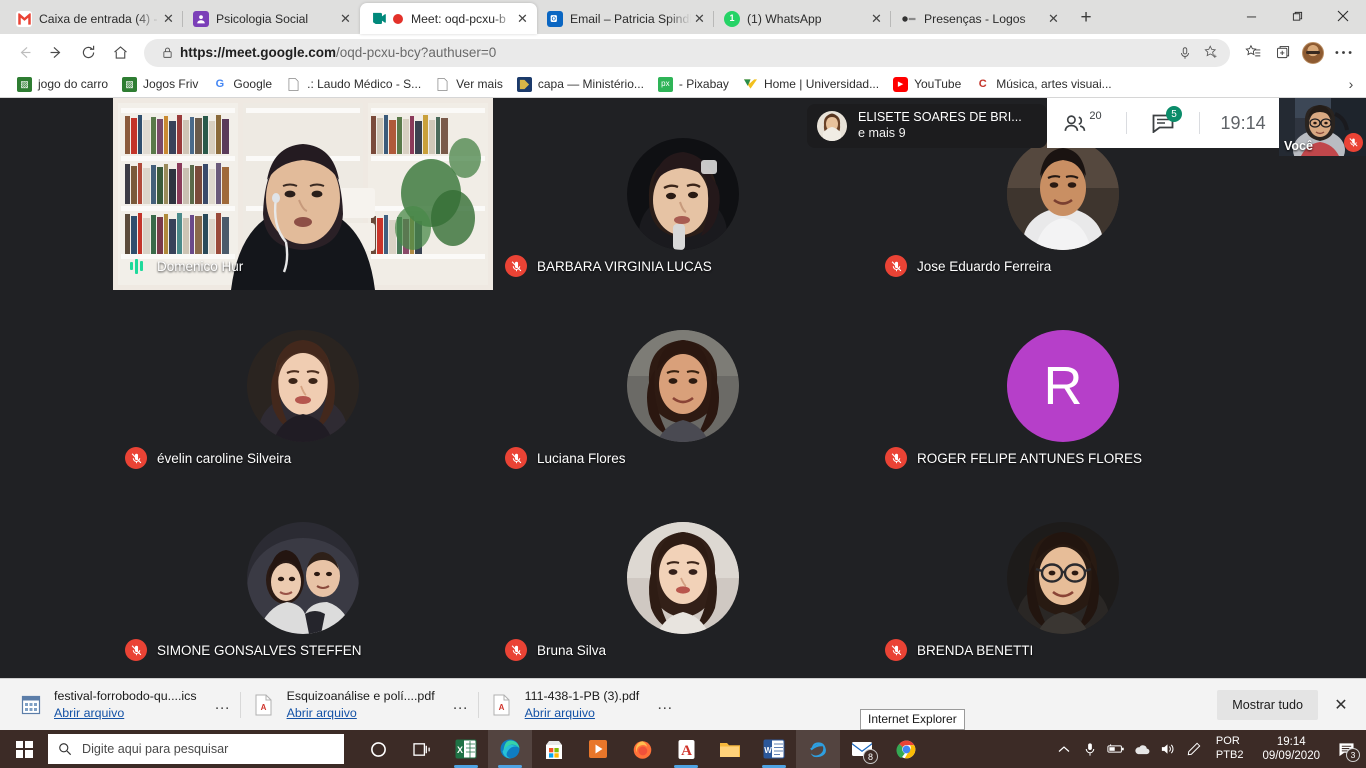 Image resolution: width=1366 pixels, height=768 pixels. What do you see at coordinates (1063, 578) in the screenshot?
I see `participant-tile: BRENDA BENETTI` at bounding box center [1063, 578].